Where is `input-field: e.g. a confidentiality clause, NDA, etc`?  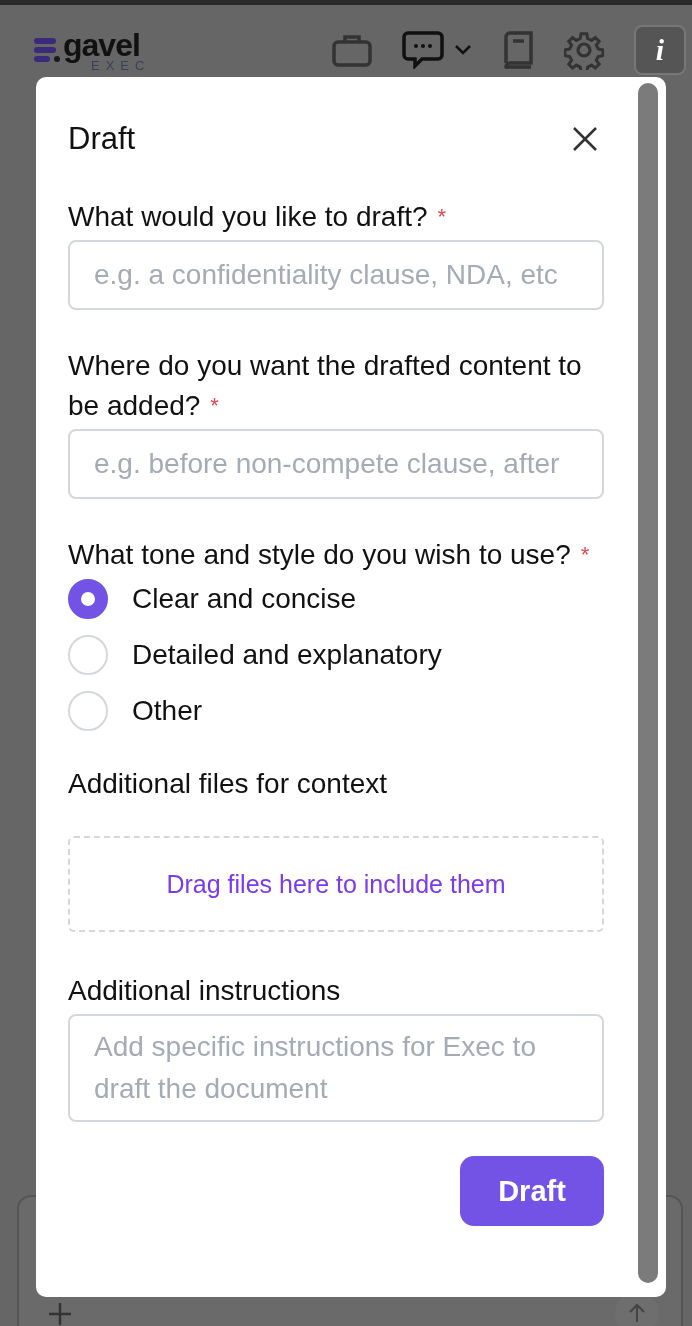
input-field: e.g. a confidentiality clause, NDA, etc is located at coordinates (336, 275).